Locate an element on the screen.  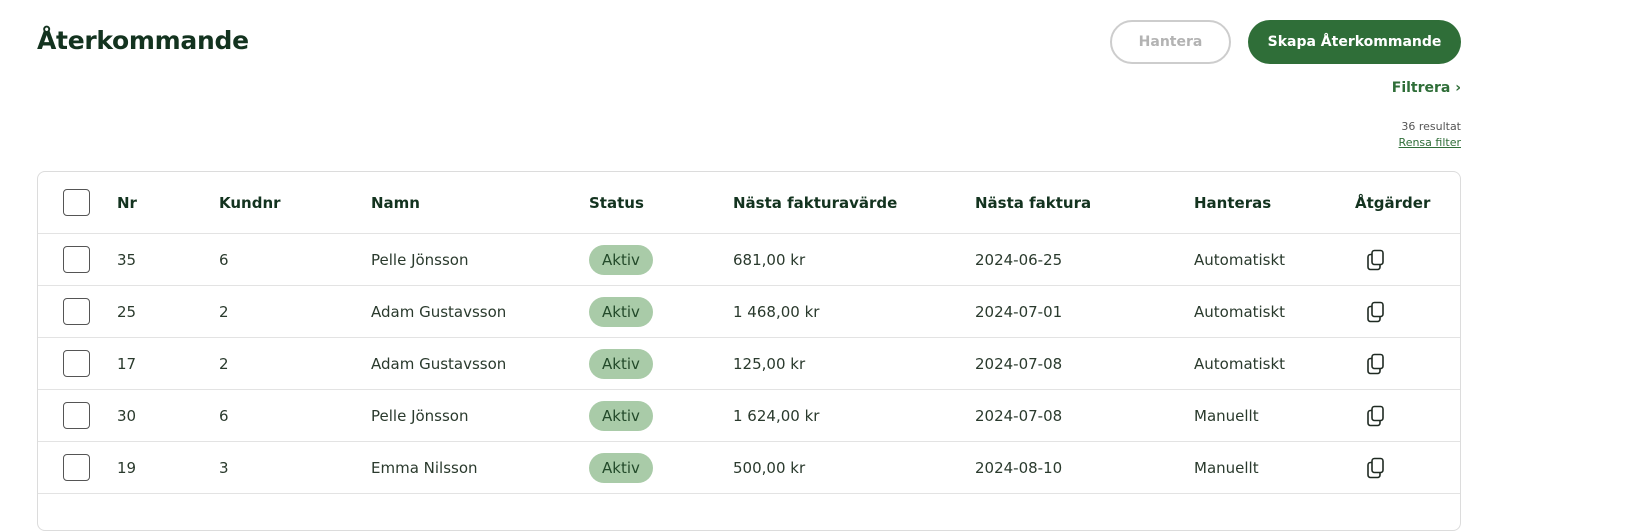
row-next-invoice-value: 500,00 kr is located at coordinates (769, 467).